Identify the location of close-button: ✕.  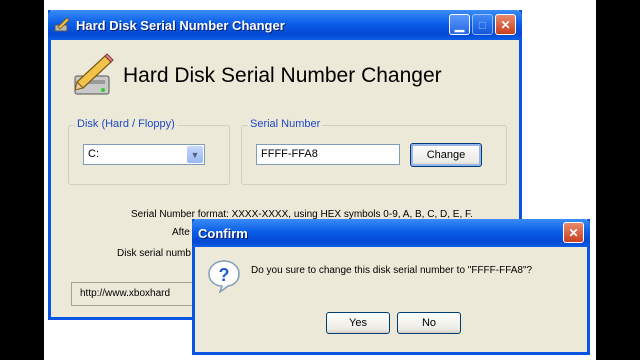
(505, 24).